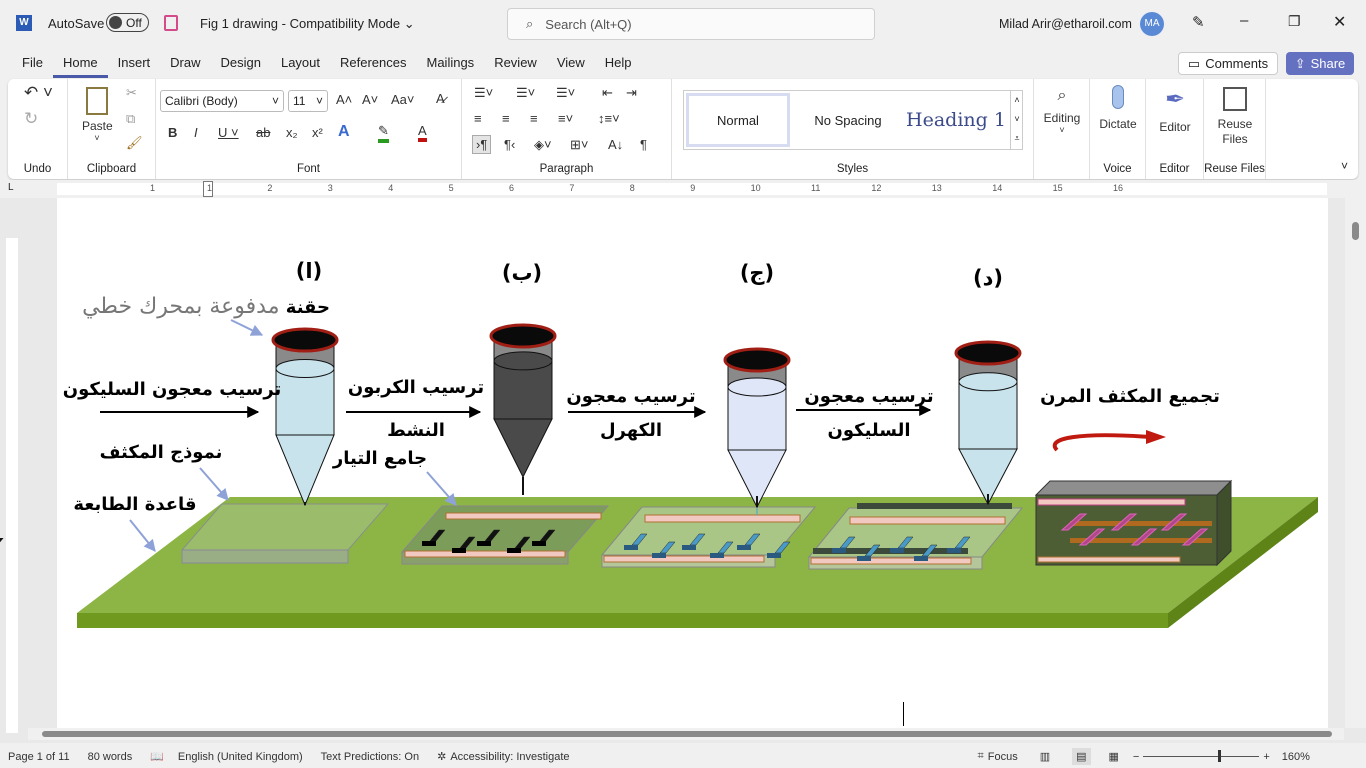  Describe the element at coordinates (344, 99) in the screenshot. I see `grow-font-icon: A˄` at that location.